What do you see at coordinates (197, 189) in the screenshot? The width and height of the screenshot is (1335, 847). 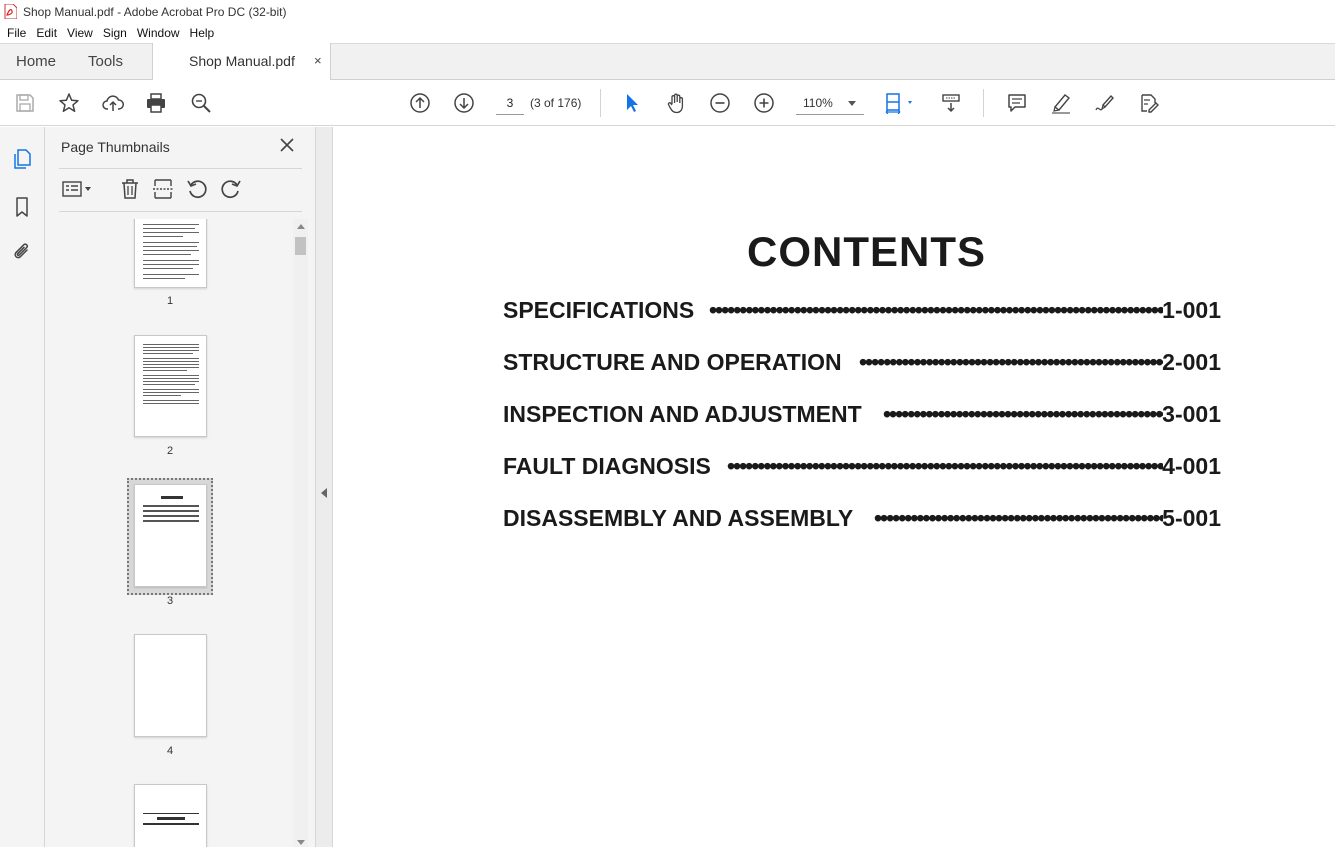 I see `rotate-counterclockwise-icon` at bounding box center [197, 189].